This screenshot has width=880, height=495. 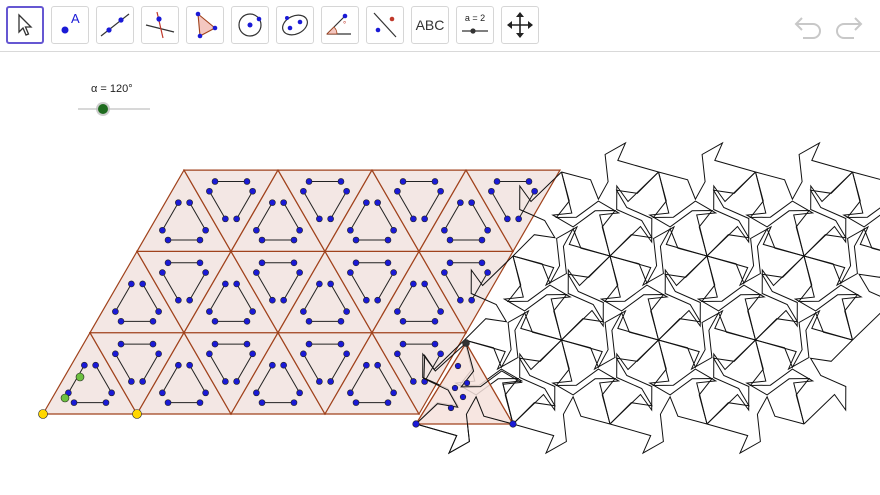 What do you see at coordinates (70, 25) in the screenshot?
I see `point-tool-button: A` at bounding box center [70, 25].